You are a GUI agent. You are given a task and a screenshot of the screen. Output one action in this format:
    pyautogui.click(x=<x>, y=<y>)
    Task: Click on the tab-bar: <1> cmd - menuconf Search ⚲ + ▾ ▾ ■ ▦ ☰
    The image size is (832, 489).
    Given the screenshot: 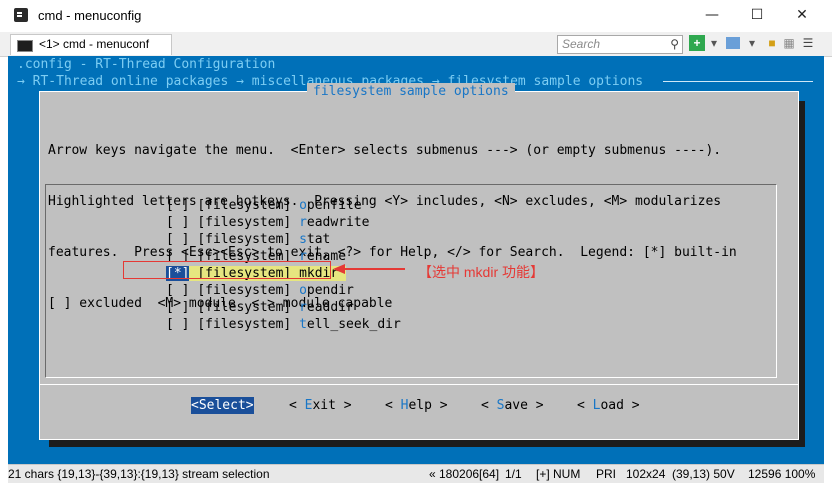 What is the action you would take?
    pyautogui.click(x=416, y=44)
    